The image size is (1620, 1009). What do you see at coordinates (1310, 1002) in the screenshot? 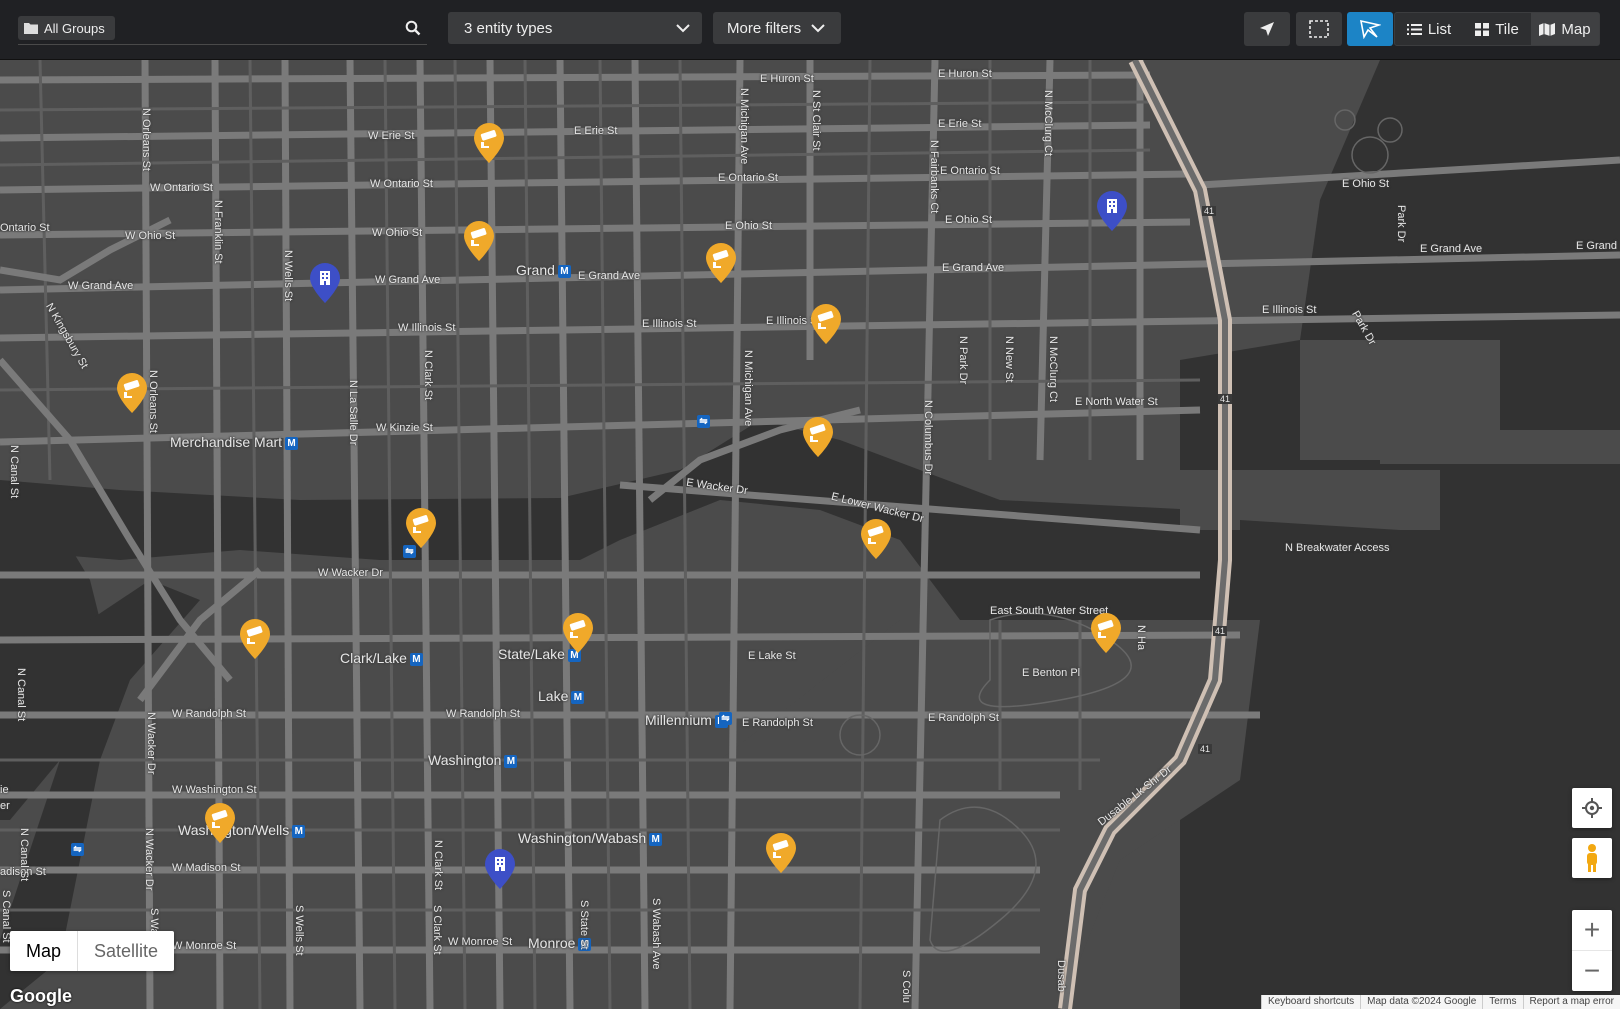
I see `keyboard-shortcuts-link: Keyboard shortcuts` at bounding box center [1310, 1002].